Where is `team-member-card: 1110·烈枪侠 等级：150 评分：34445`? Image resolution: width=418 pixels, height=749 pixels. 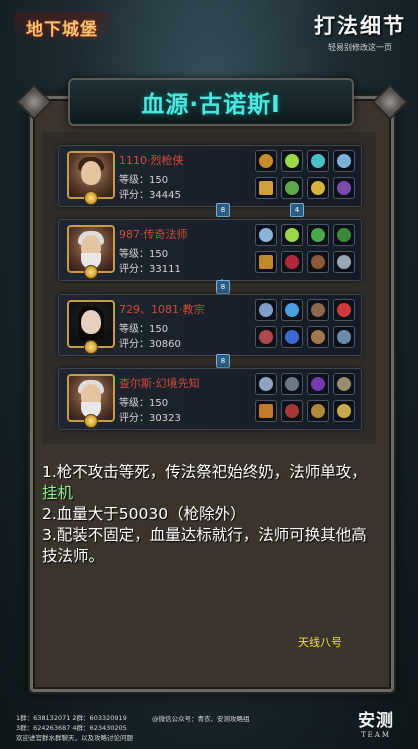
team-member-card: 1110·烈枪侠 等级：150 评分：34445 is located at coordinates (210, 176).